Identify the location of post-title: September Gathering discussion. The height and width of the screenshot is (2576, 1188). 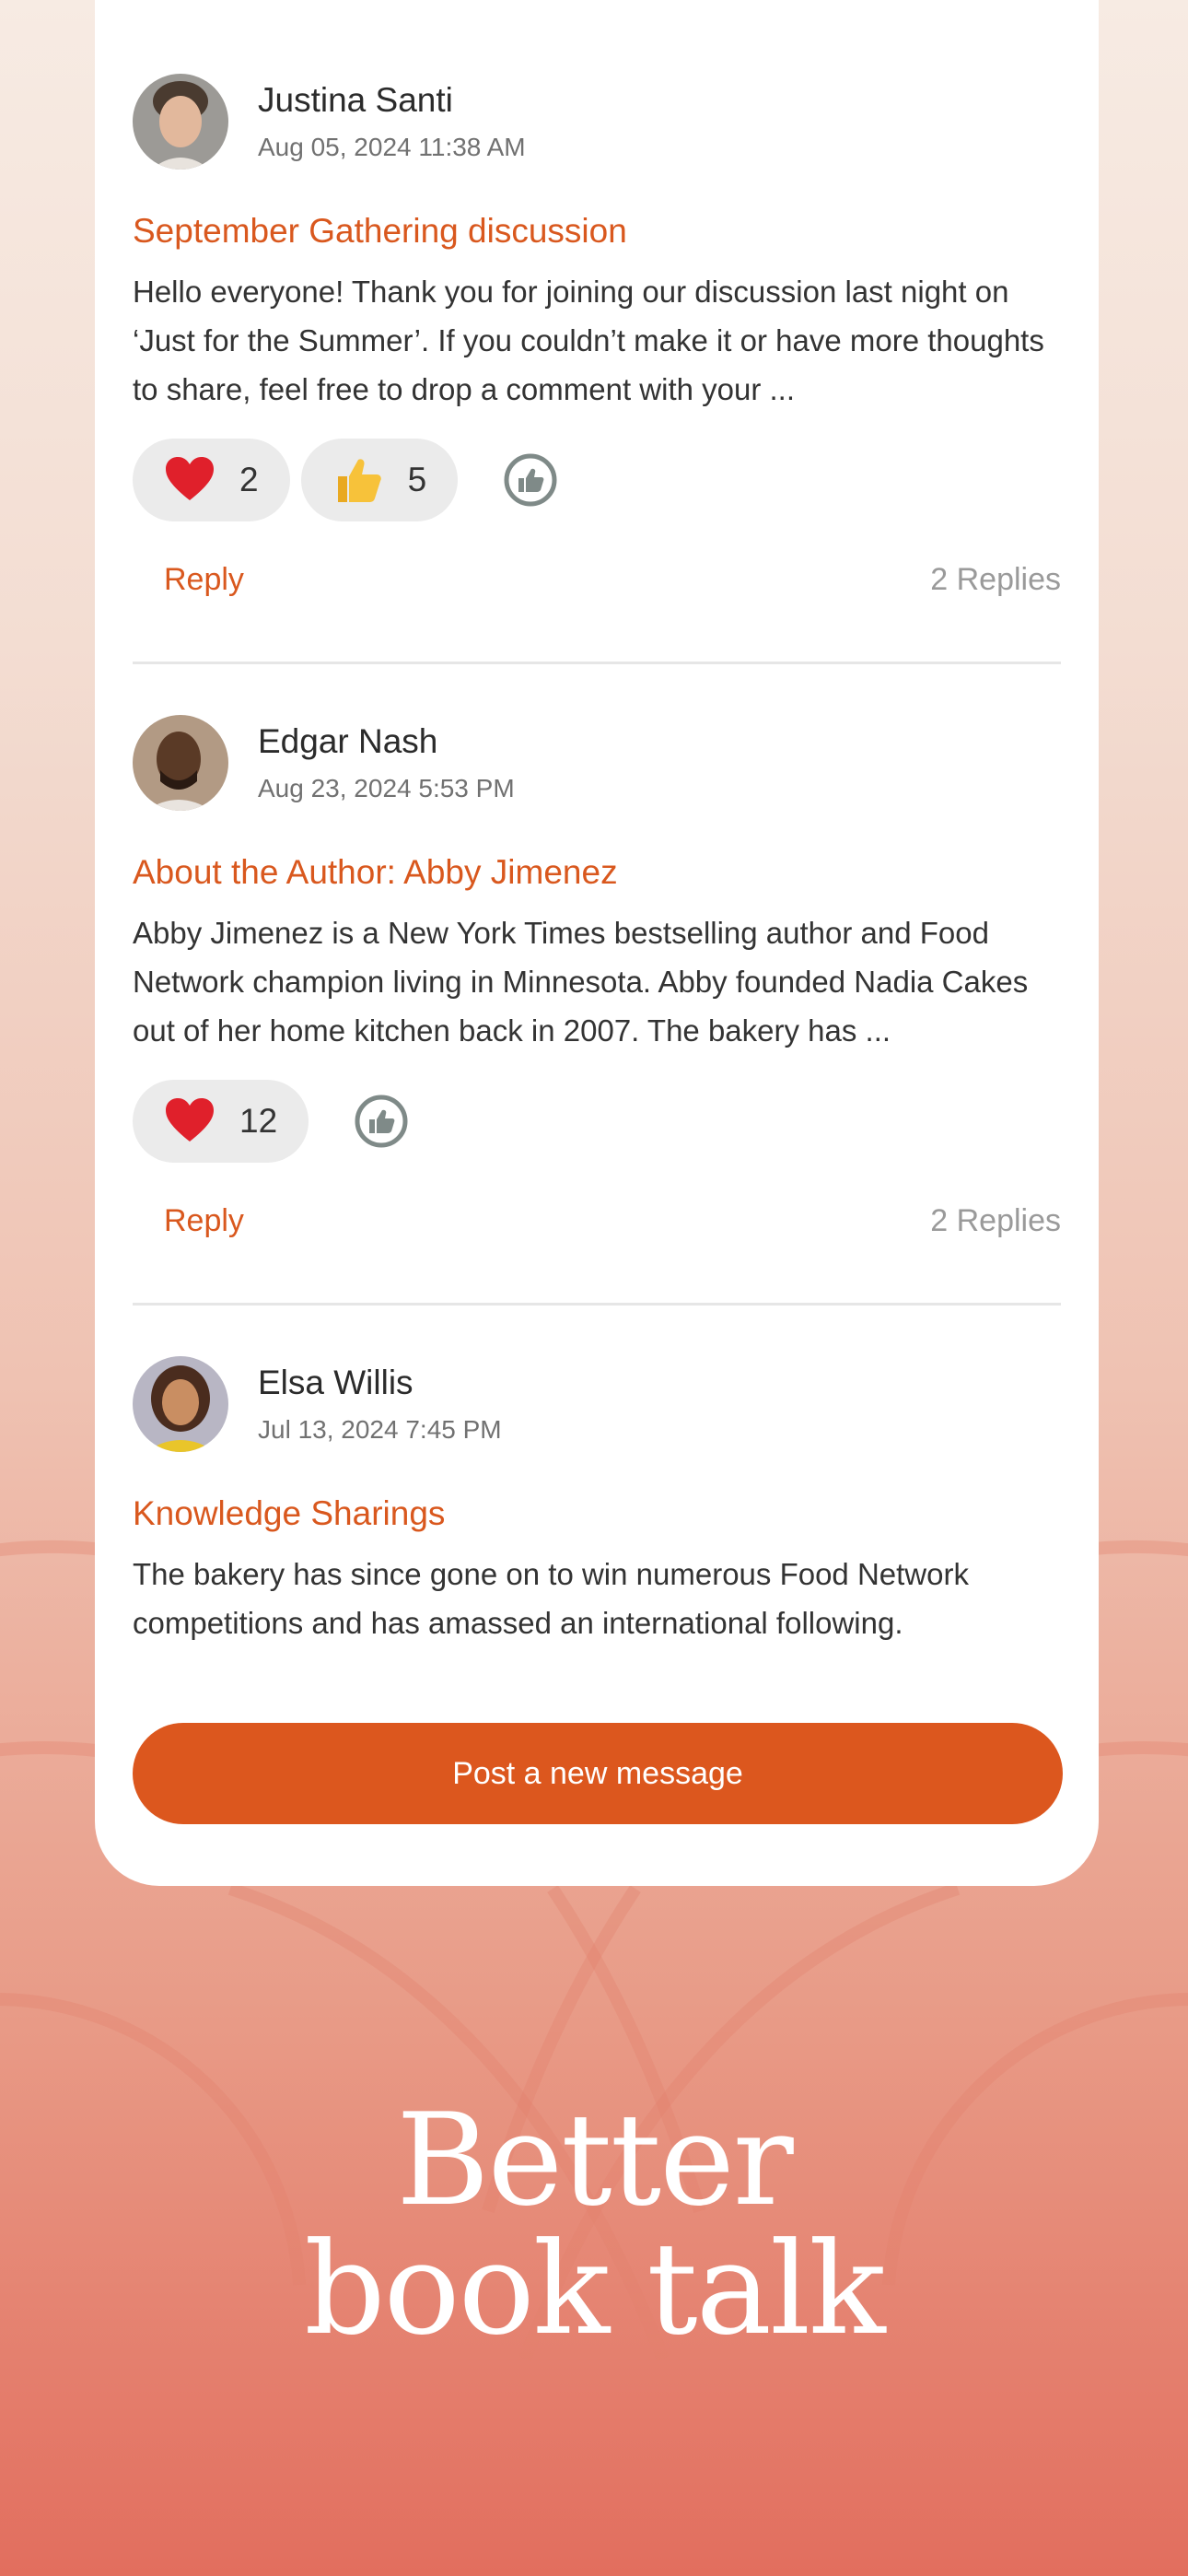
(380, 231).